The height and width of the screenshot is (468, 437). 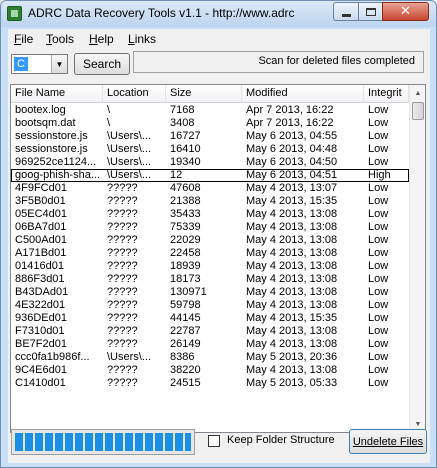 I want to click on search-button: Search, so click(x=102, y=64).